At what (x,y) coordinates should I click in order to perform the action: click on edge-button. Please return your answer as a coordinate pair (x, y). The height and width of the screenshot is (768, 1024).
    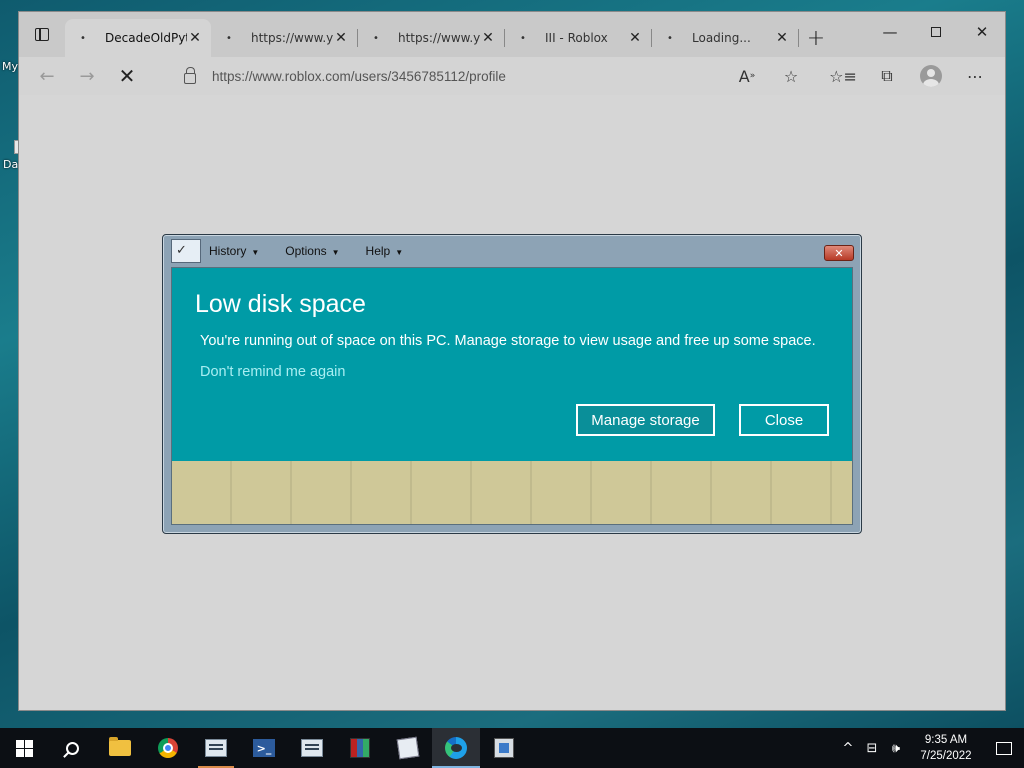
    Looking at the image, I should click on (456, 748).